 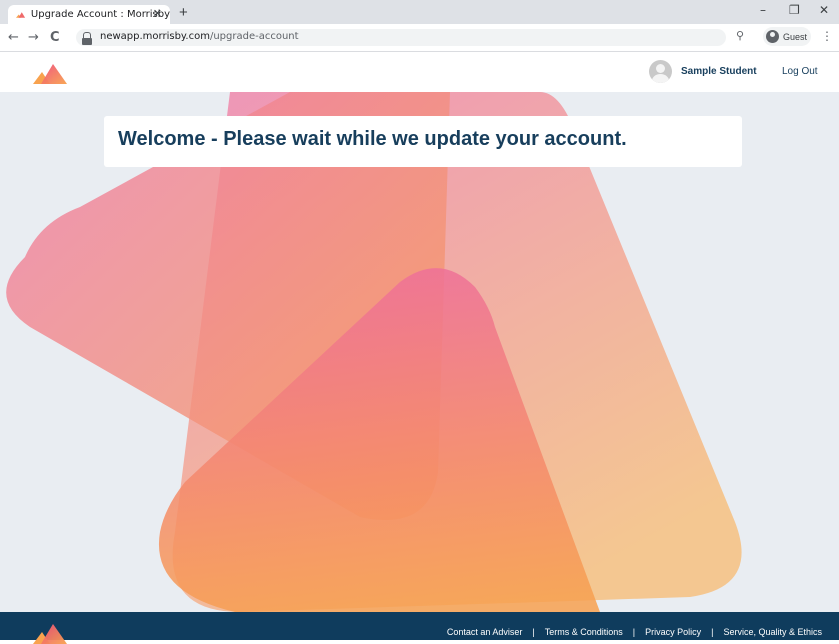 What do you see at coordinates (13, 37) in the screenshot?
I see `back-icon: ←` at bounding box center [13, 37].